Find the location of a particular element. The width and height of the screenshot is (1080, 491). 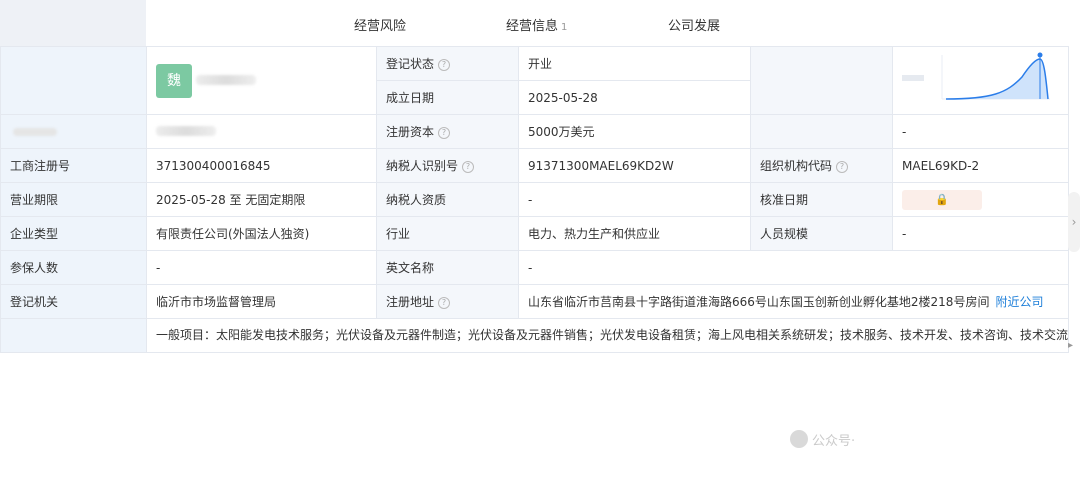

approval-date-value: 🔒 is located at coordinates (980, 199).